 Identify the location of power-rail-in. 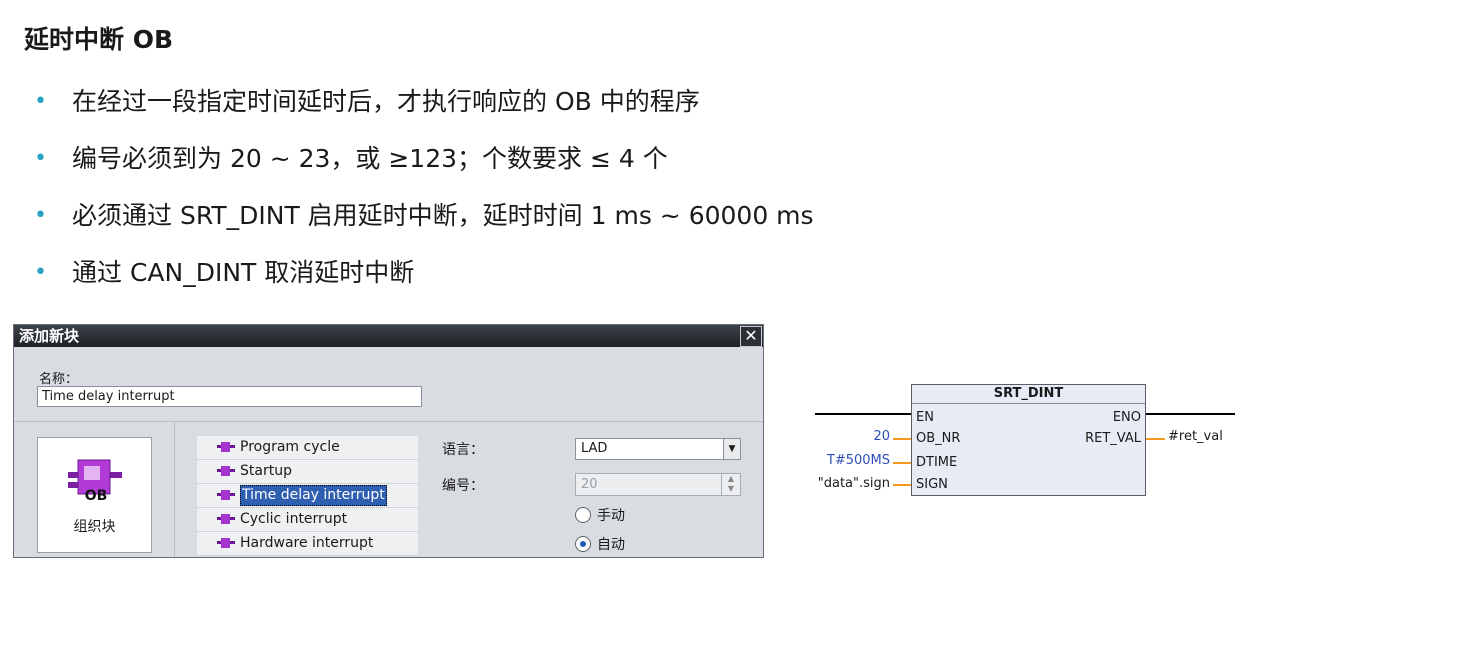
(863, 414).